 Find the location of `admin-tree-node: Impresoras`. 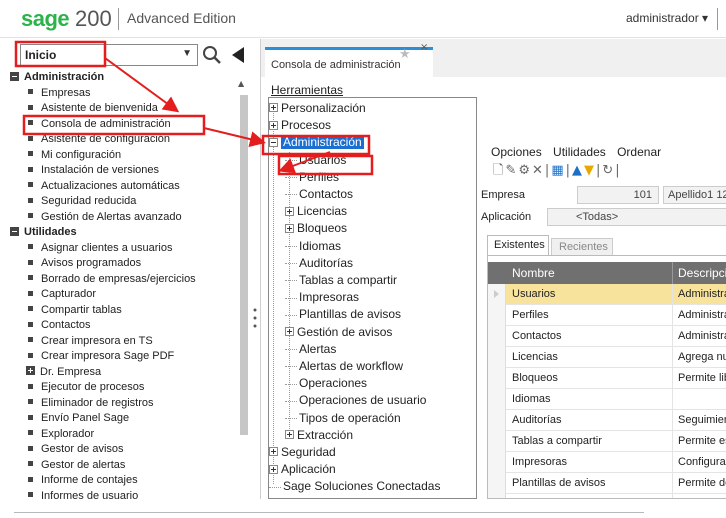

admin-tree-node: Impresoras is located at coordinates (322, 297).